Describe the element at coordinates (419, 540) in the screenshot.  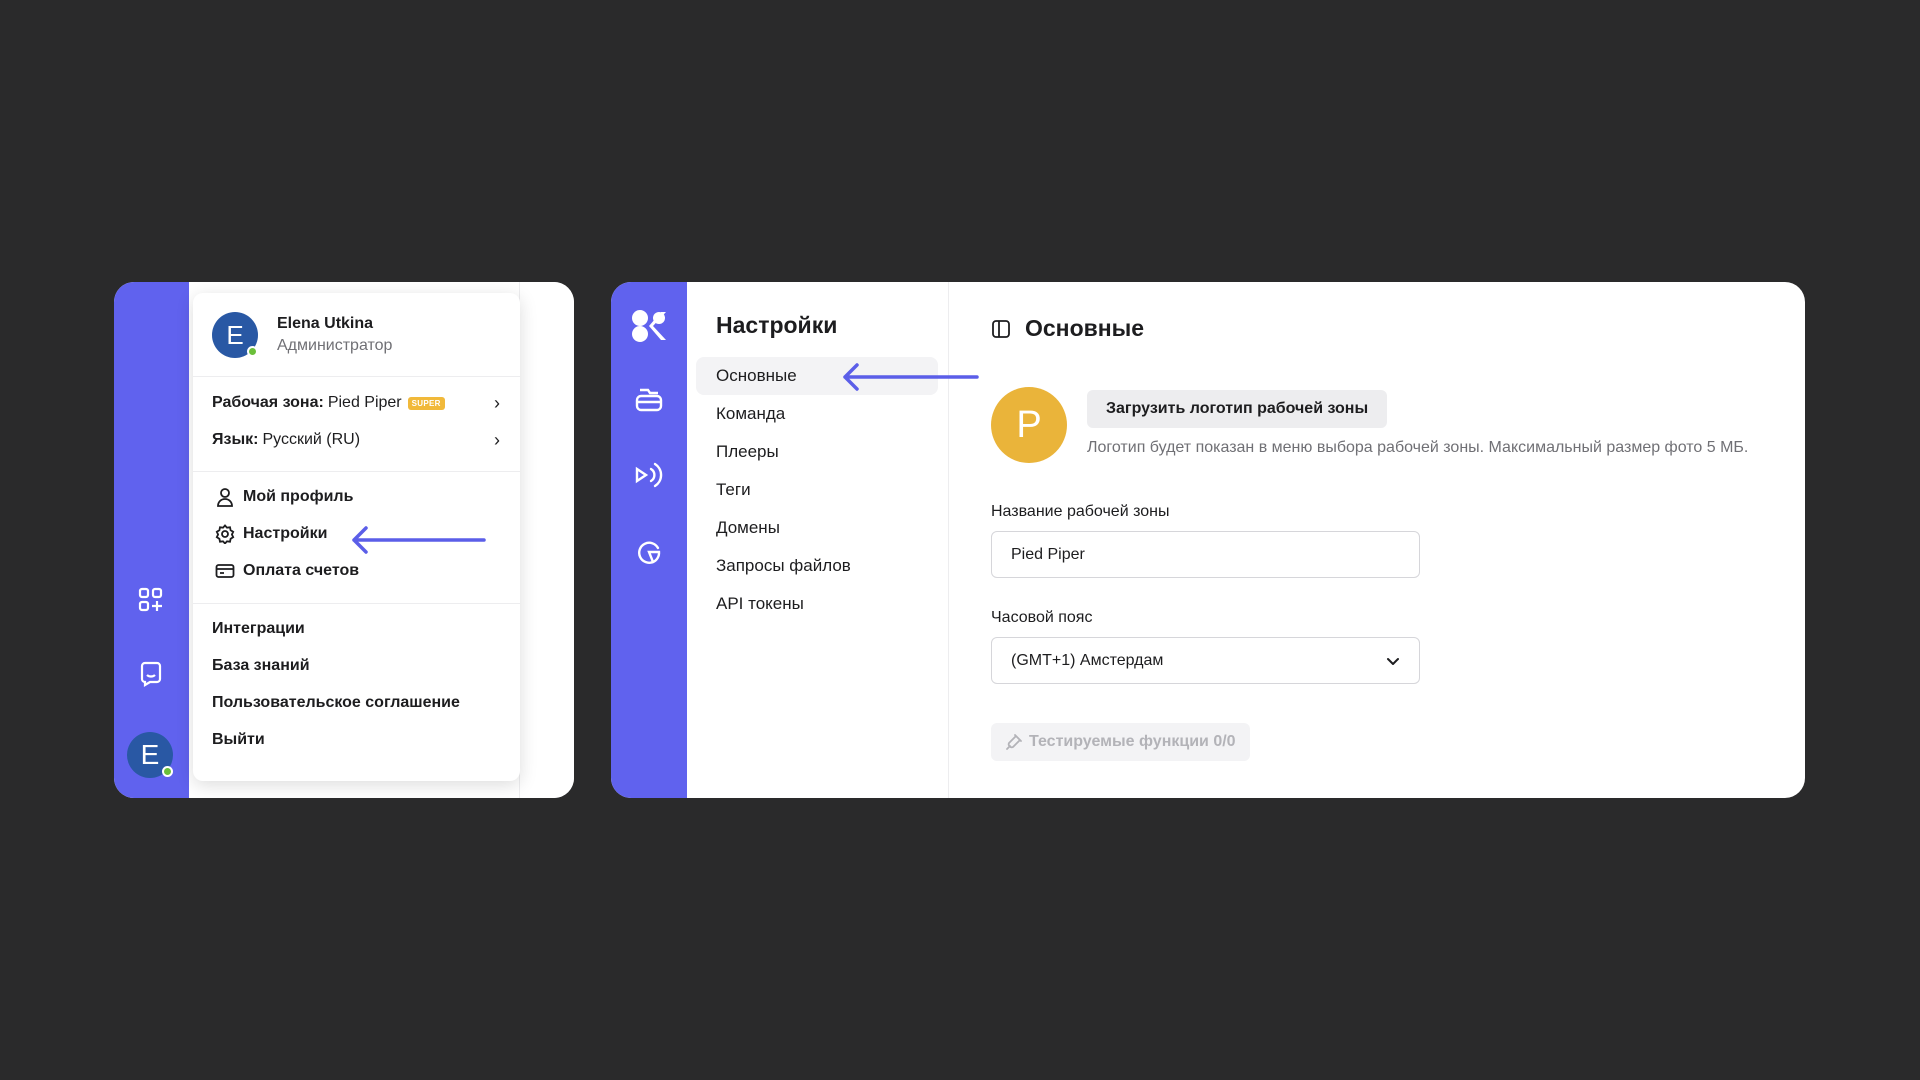
I see `pointer-arrow-settings` at that location.